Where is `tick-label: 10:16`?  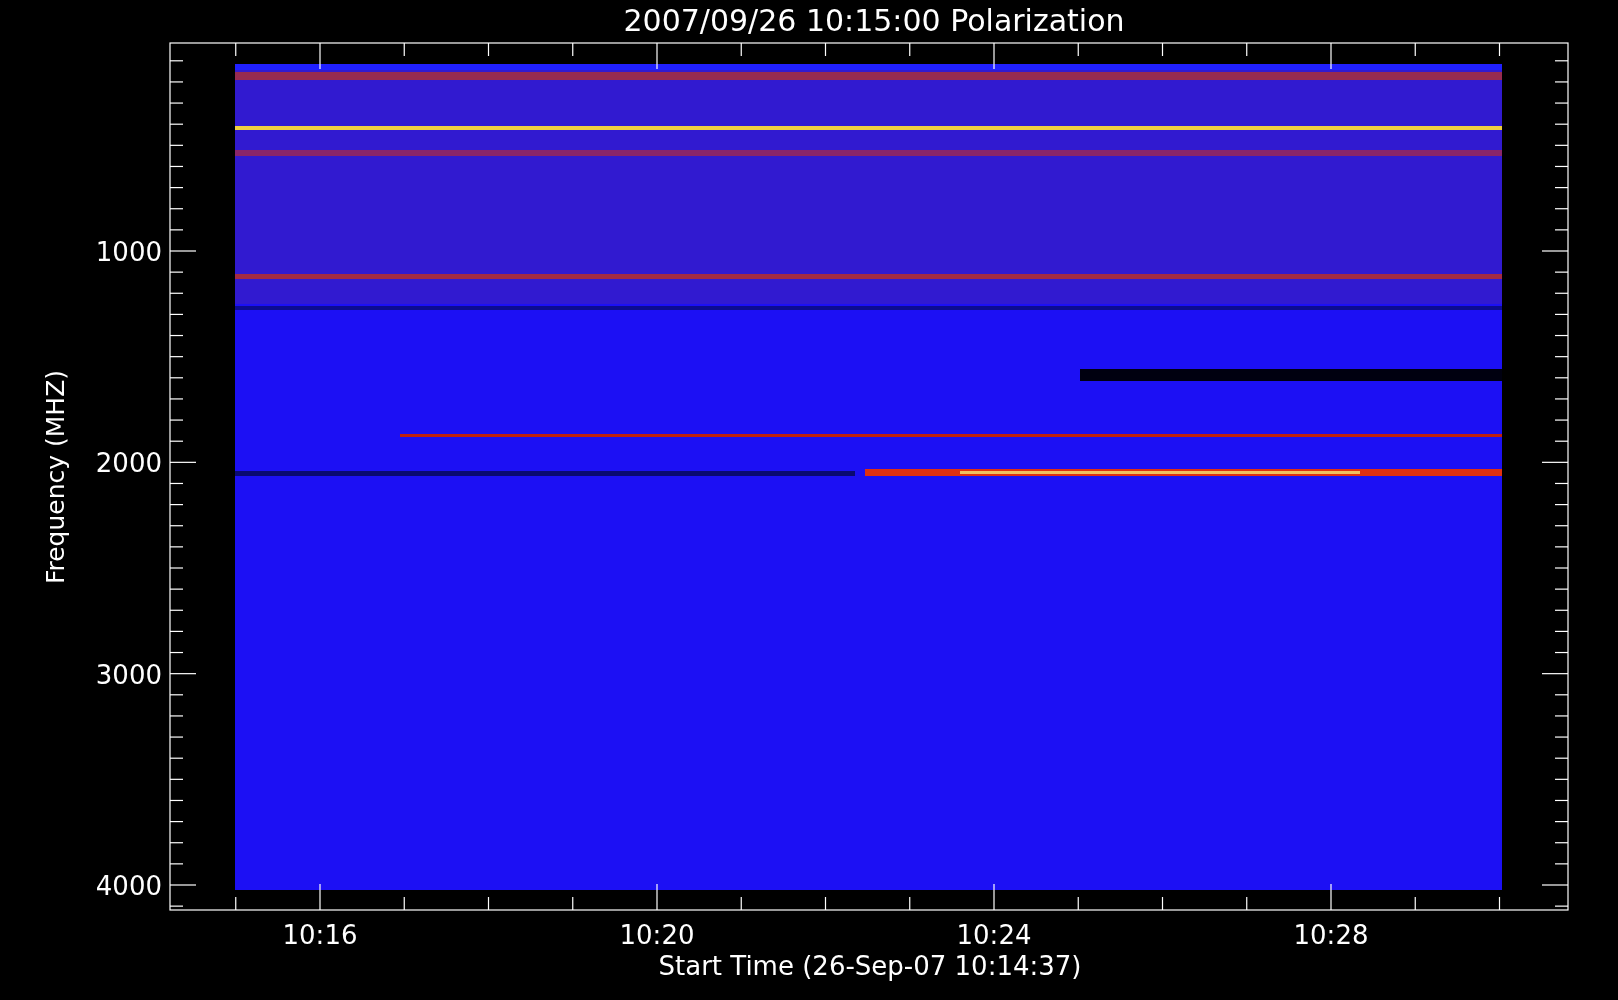
tick-label: 10:16 is located at coordinates (320, 935).